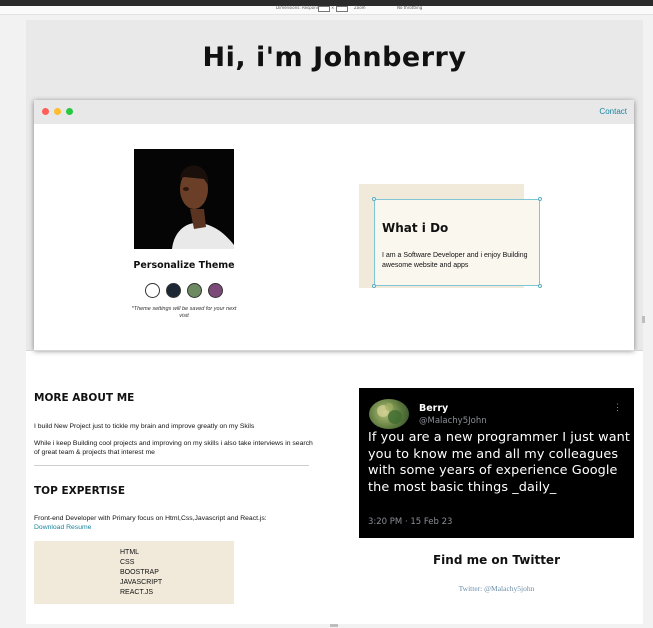 Image resolution: width=653 pixels, height=628 pixels. I want to click on download-resume-link: Download Resume, so click(62, 527).